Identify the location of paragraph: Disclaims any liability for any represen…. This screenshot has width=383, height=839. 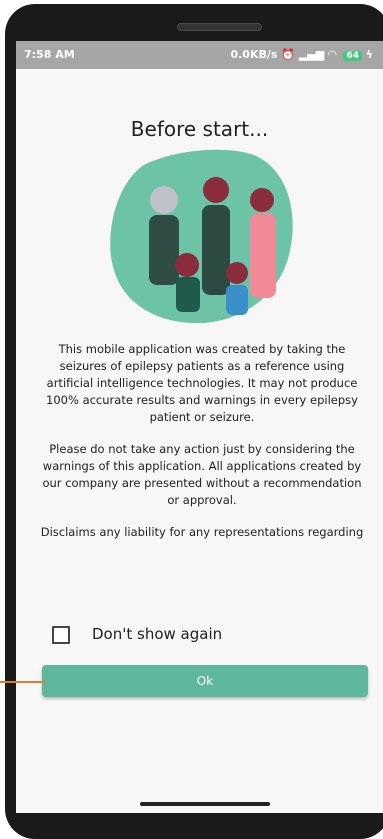
(202, 532).